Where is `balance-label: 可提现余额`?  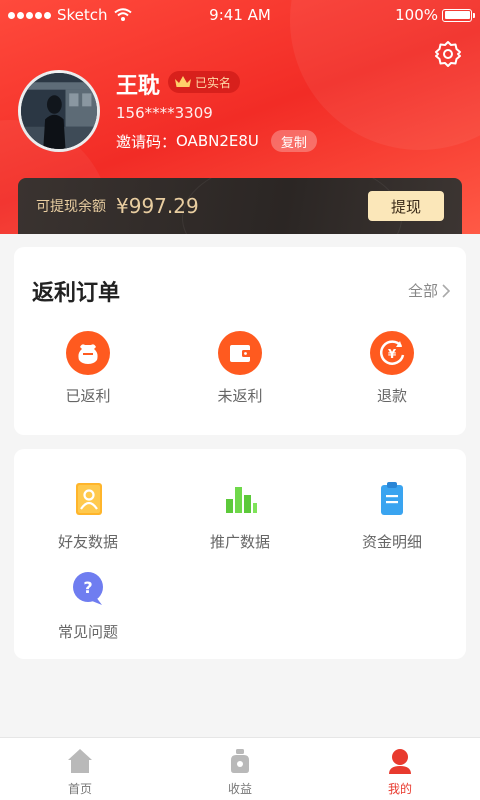 balance-label: 可提现余额 is located at coordinates (71, 207).